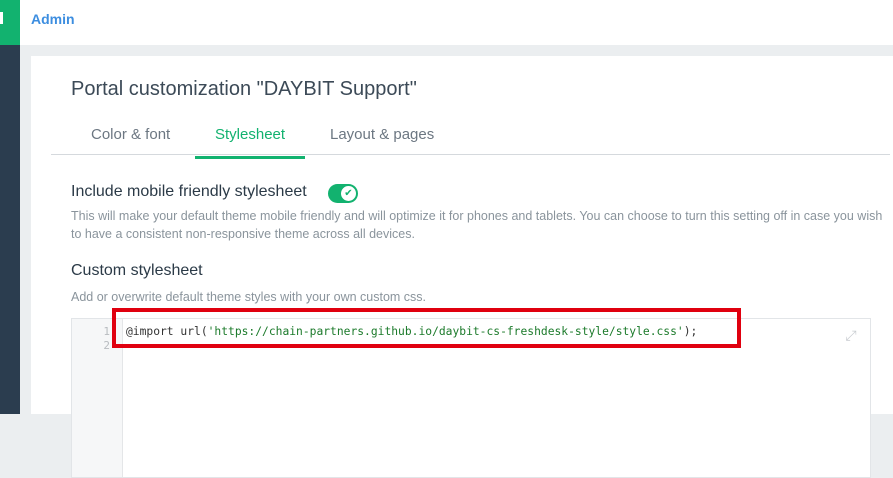 The width and height of the screenshot is (893, 478). Describe the element at coordinates (250, 142) in the screenshot. I see `tab-stylesheet: Stylesheet` at that location.